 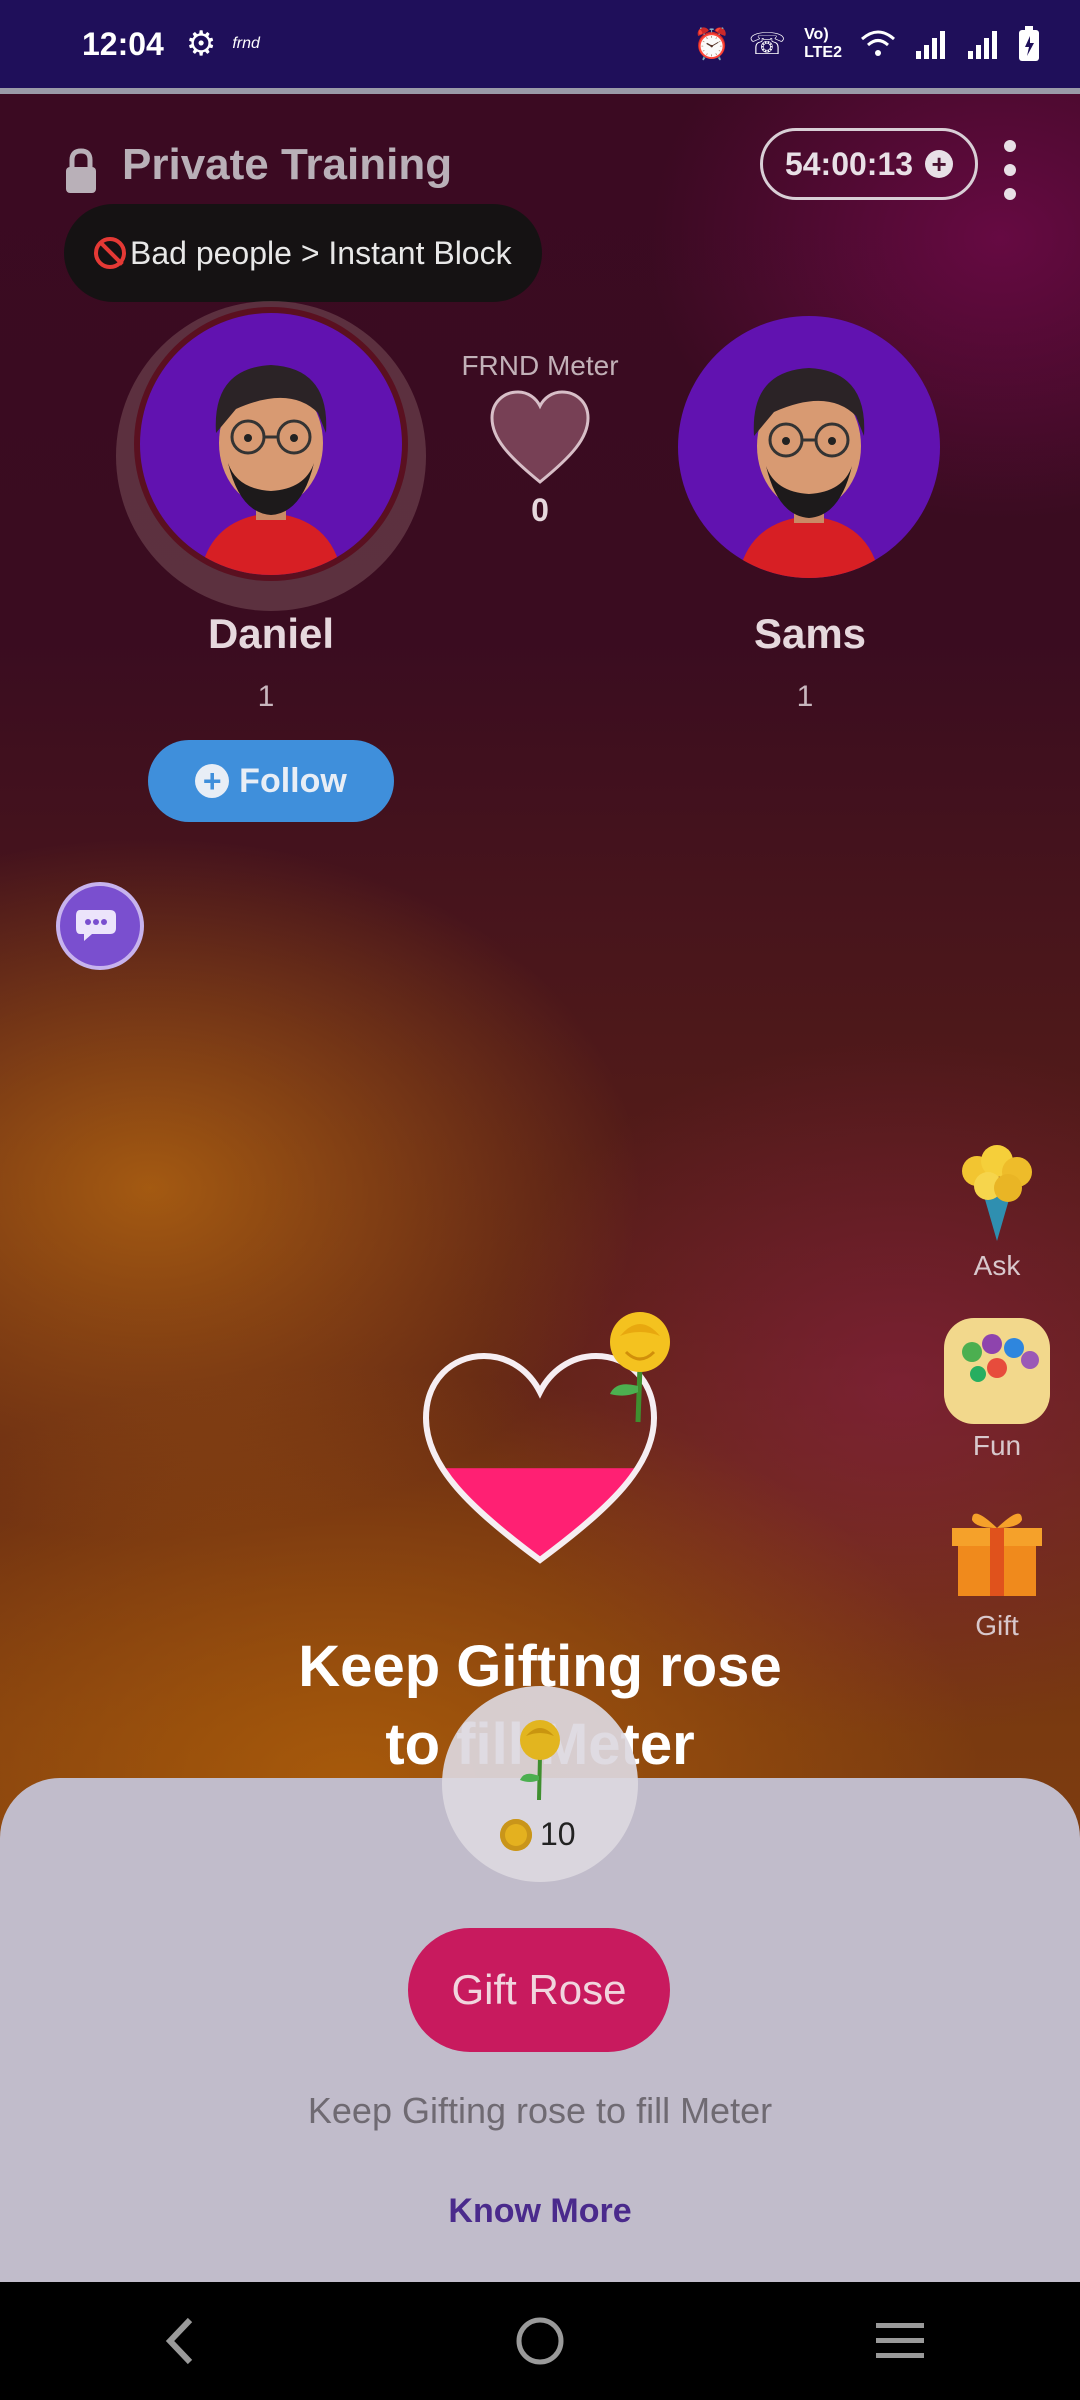 I want to click on heart-icon, so click(x=540, y=437).